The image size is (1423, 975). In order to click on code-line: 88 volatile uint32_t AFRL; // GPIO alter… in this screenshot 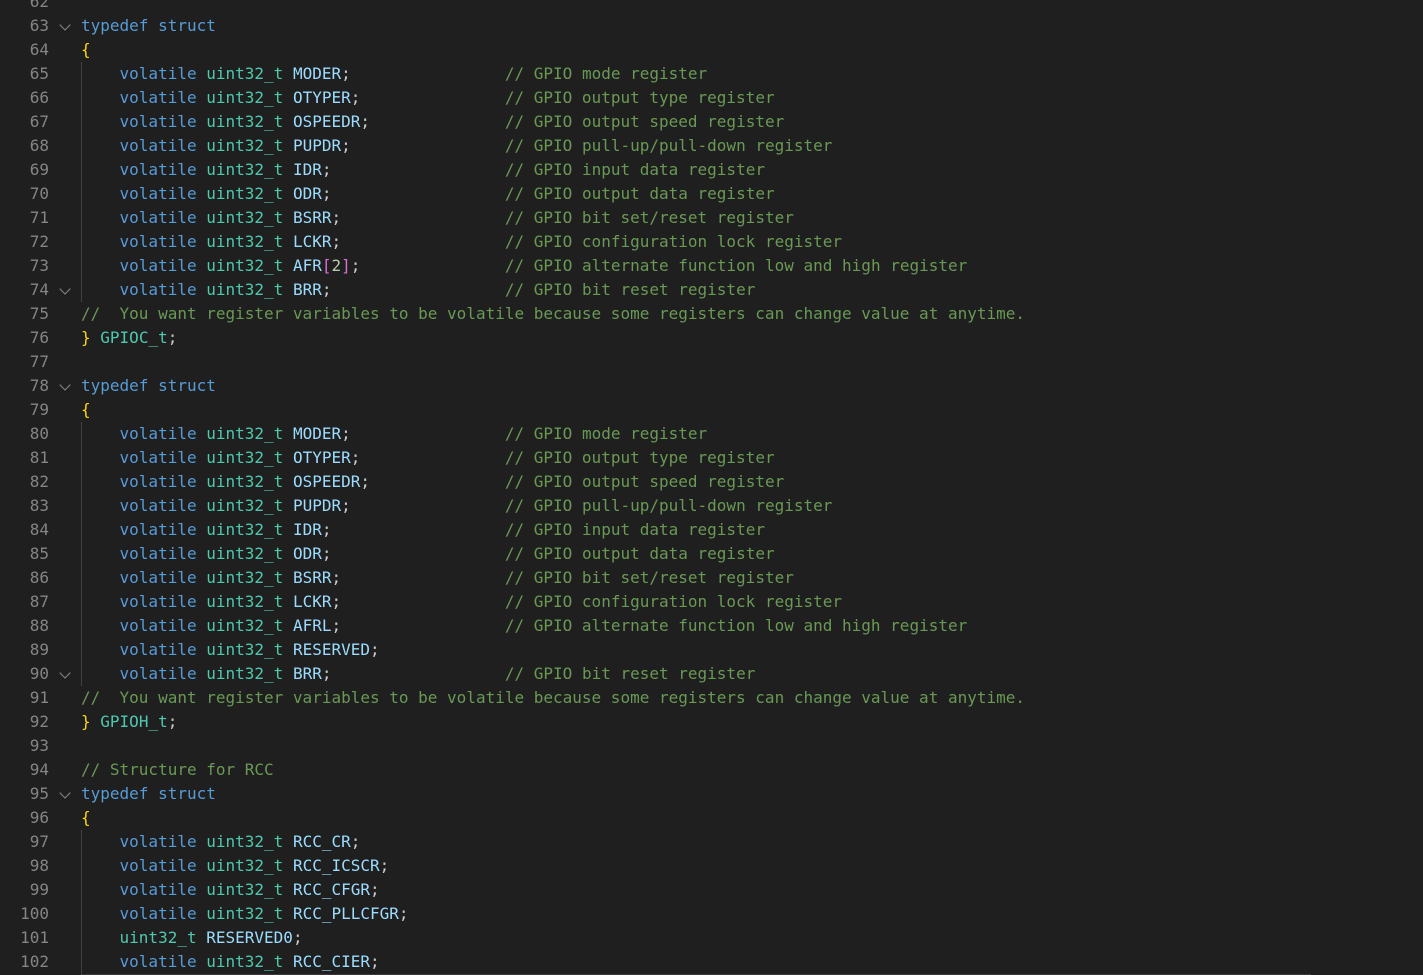, I will do `click(711, 626)`.